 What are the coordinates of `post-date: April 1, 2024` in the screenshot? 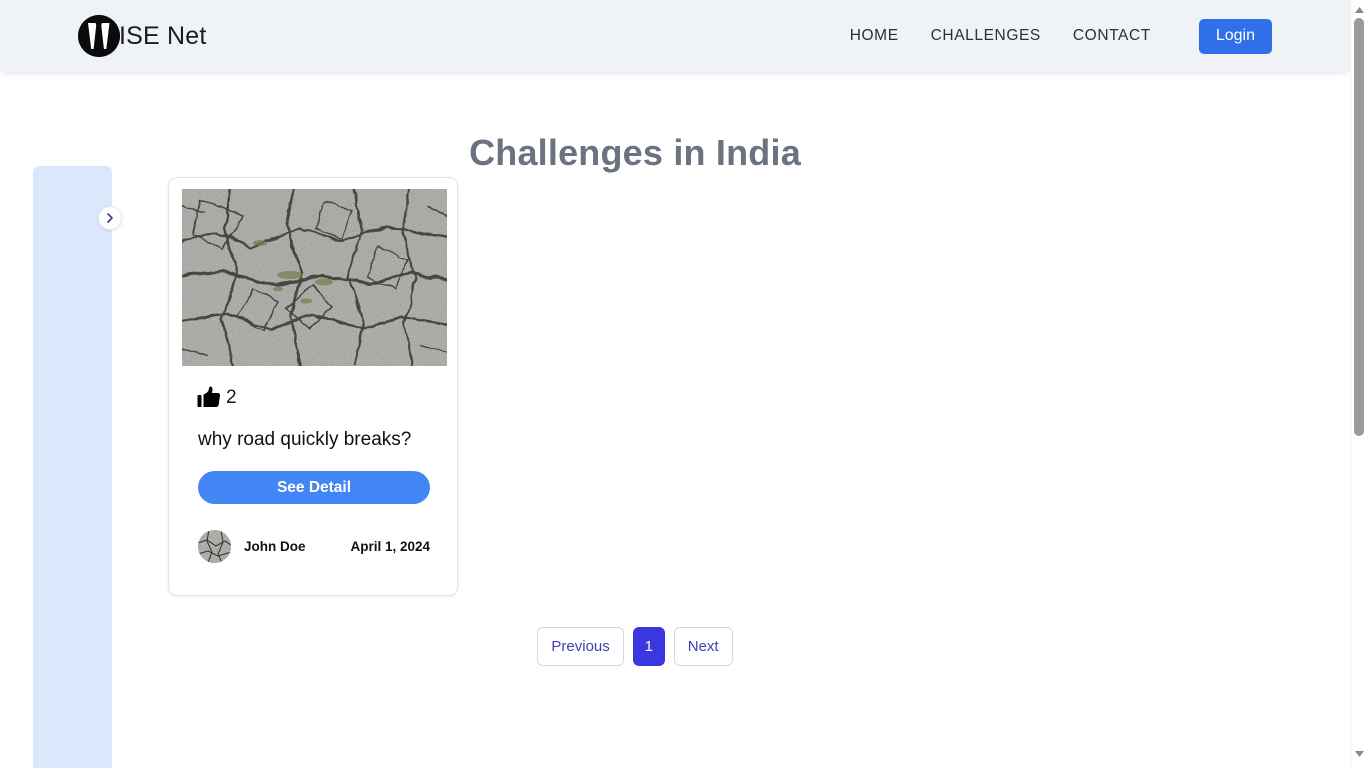 It's located at (390, 546).